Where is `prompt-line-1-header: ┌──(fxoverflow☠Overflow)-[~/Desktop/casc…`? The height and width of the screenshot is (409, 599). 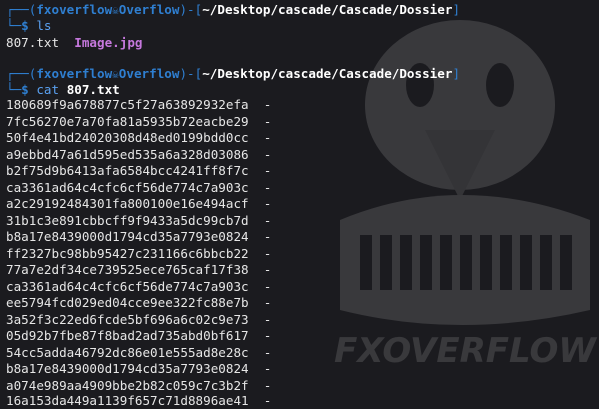
prompt-line-1-header: ┌──(fxoverflow☠Overflow)-[~/Desktop/casc… is located at coordinates (233, 9).